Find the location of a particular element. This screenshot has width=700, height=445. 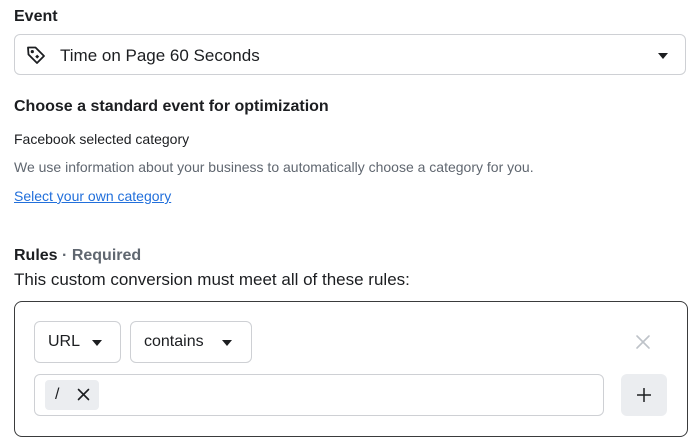

value-chip-text: / is located at coordinates (57, 394).